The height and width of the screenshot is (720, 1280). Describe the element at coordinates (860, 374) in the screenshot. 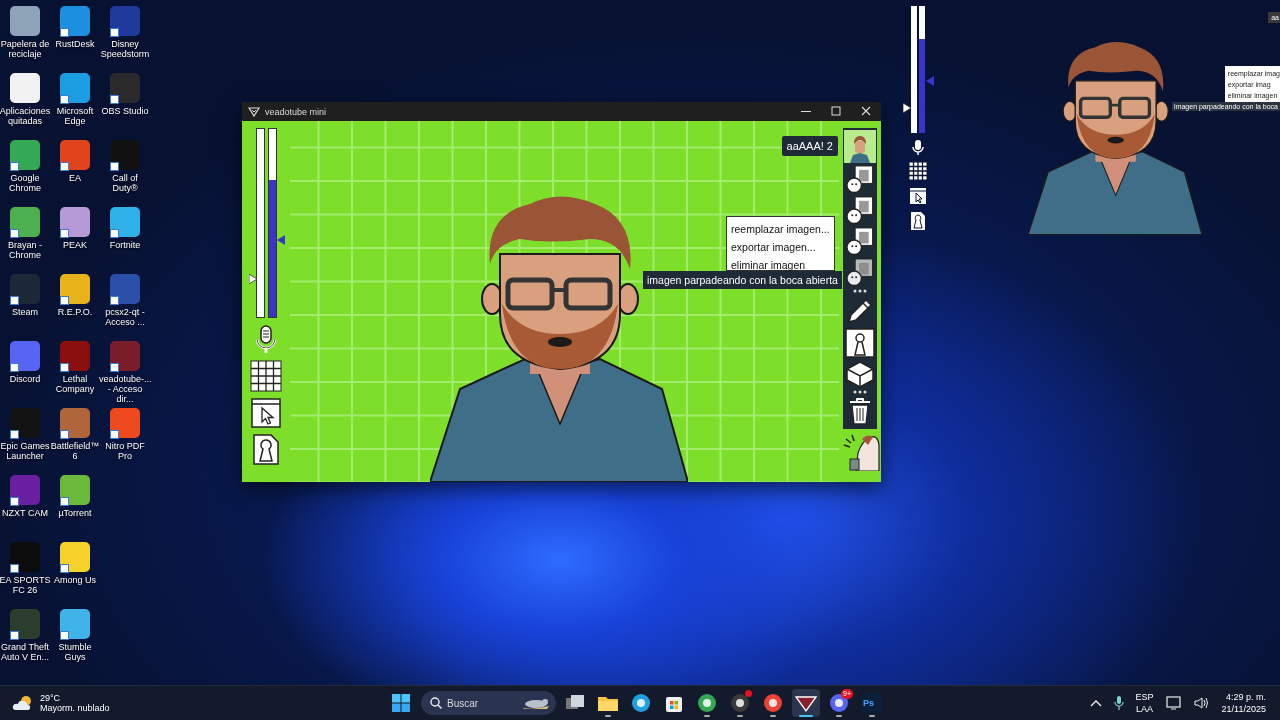

I see `cube-icon` at that location.